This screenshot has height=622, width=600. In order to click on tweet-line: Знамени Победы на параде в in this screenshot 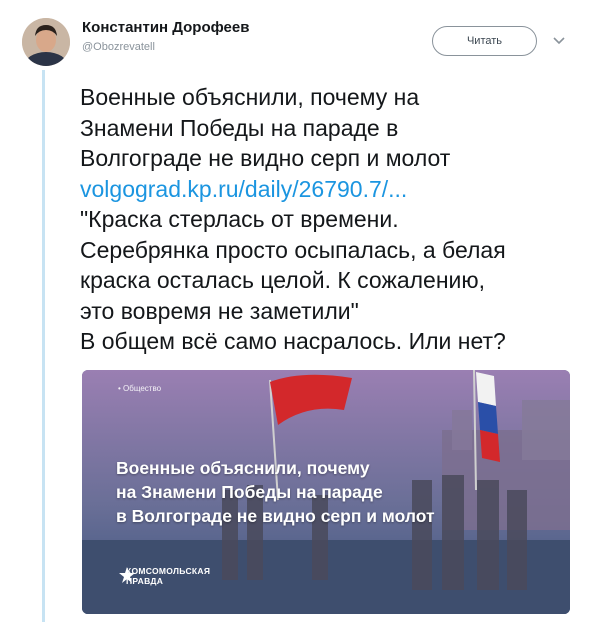, I will do `click(239, 127)`.